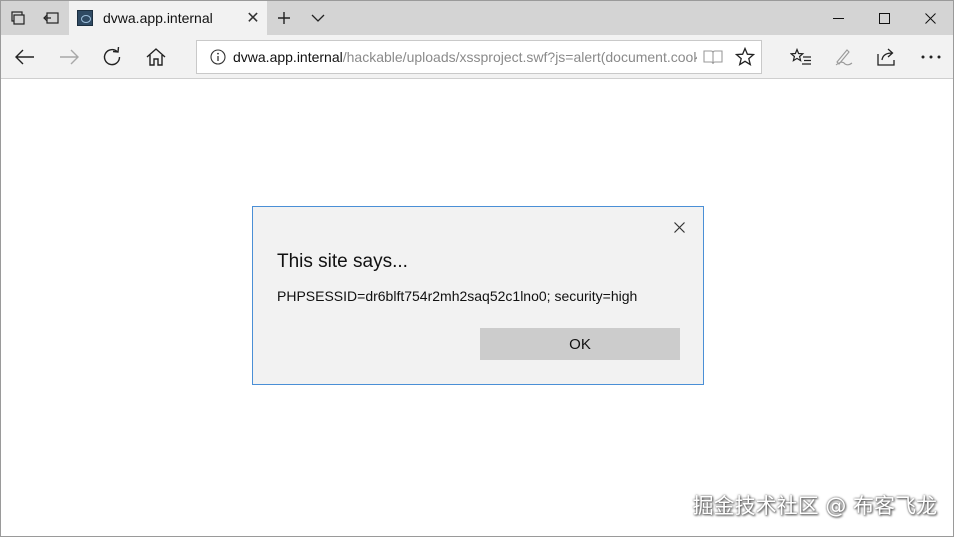 The width and height of the screenshot is (954, 537). What do you see at coordinates (85, 18) in the screenshot?
I see `site-favicon-icon` at bounding box center [85, 18].